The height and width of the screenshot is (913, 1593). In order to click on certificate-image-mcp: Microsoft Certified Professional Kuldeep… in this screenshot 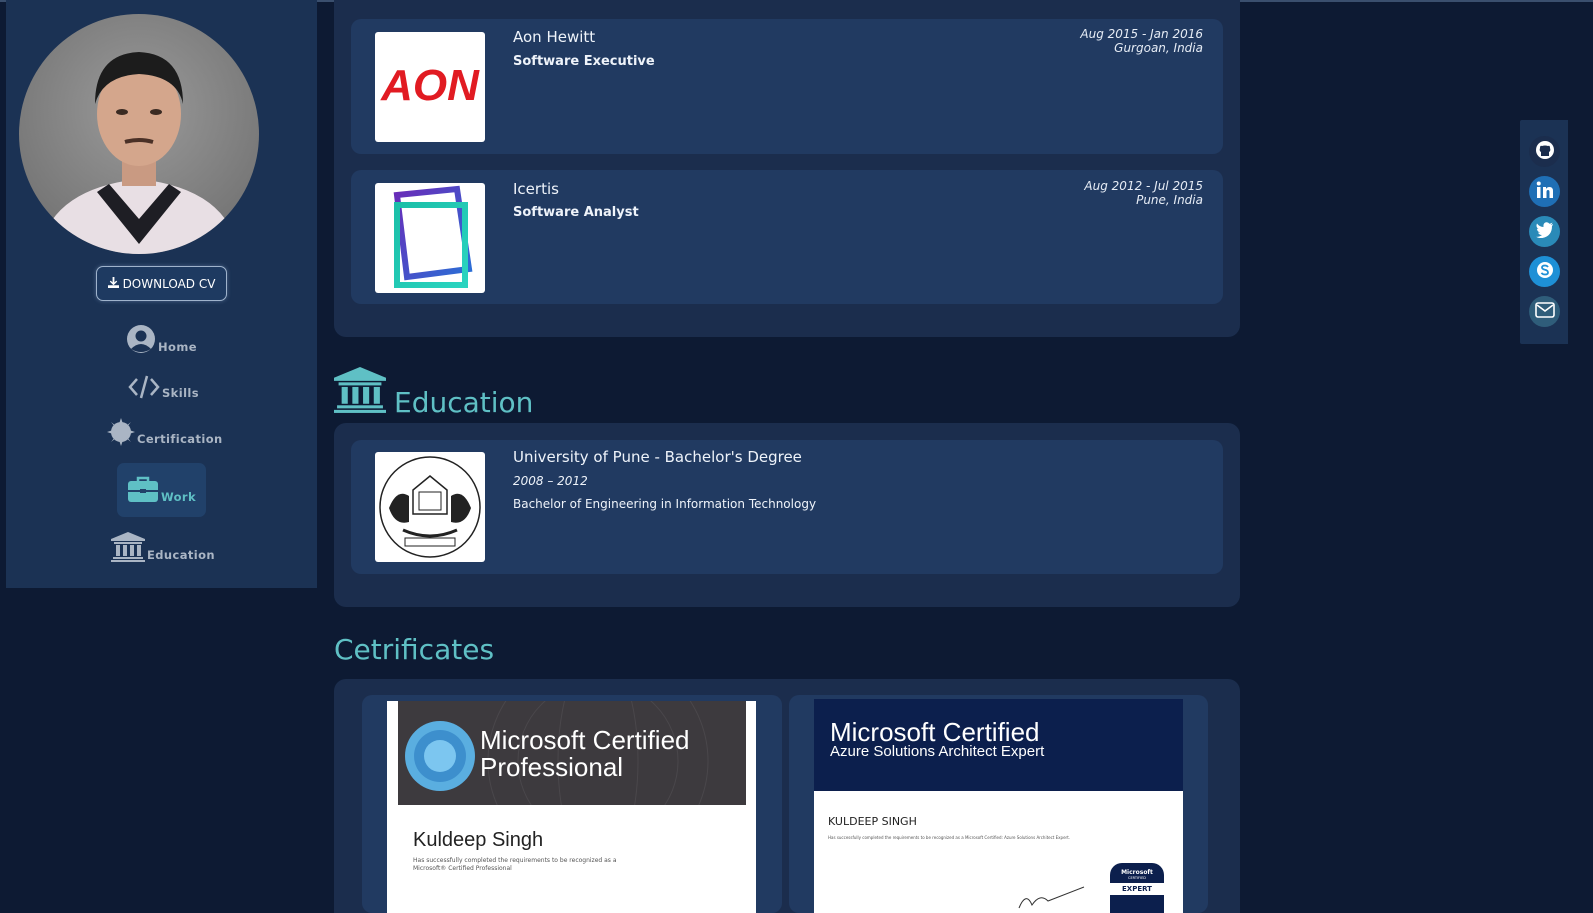, I will do `click(571, 807)`.